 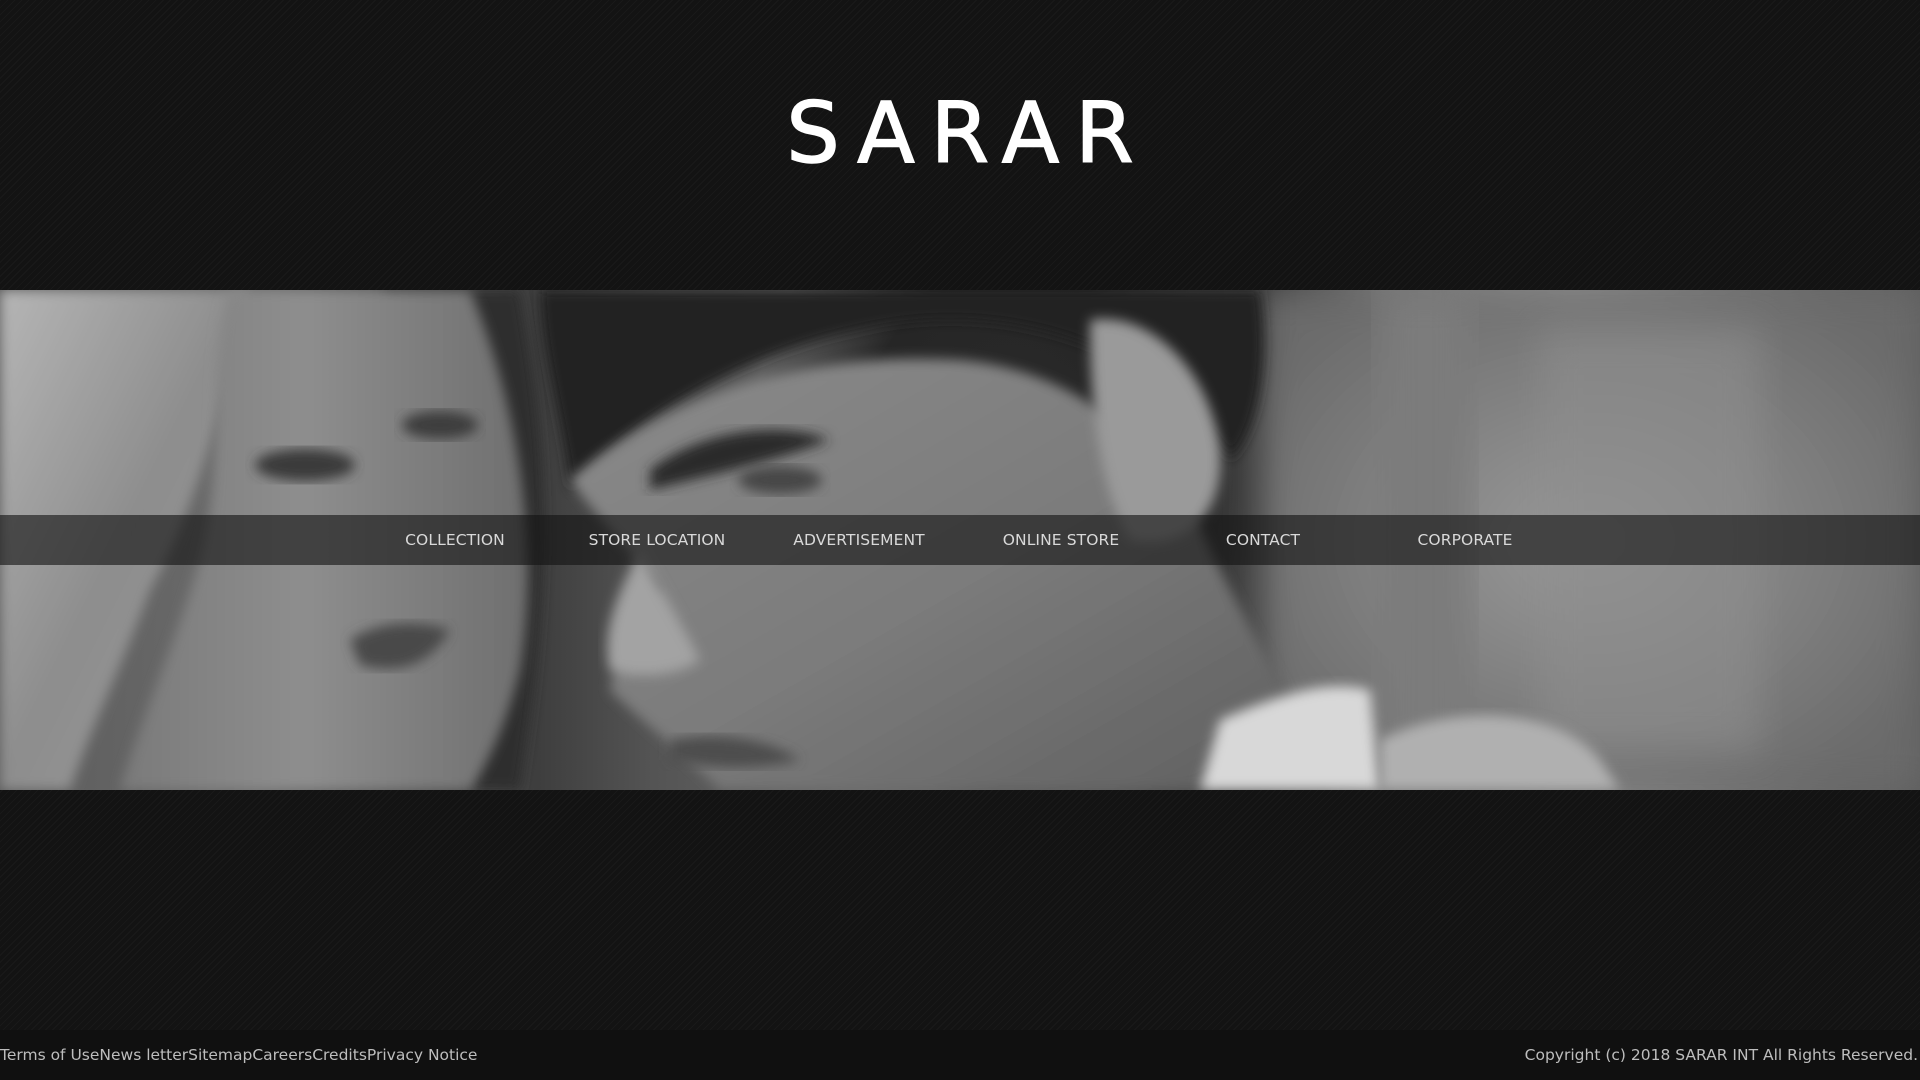 I want to click on nav-item-collection: COLLECTION, so click(x=455, y=540).